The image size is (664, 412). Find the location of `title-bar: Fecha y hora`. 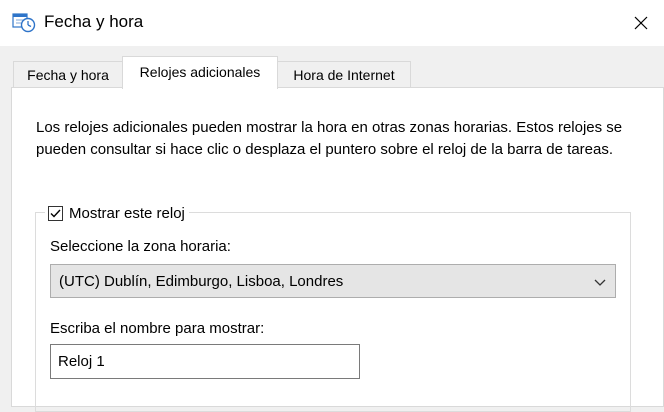

title-bar: Fecha y hora is located at coordinates (332, 23).